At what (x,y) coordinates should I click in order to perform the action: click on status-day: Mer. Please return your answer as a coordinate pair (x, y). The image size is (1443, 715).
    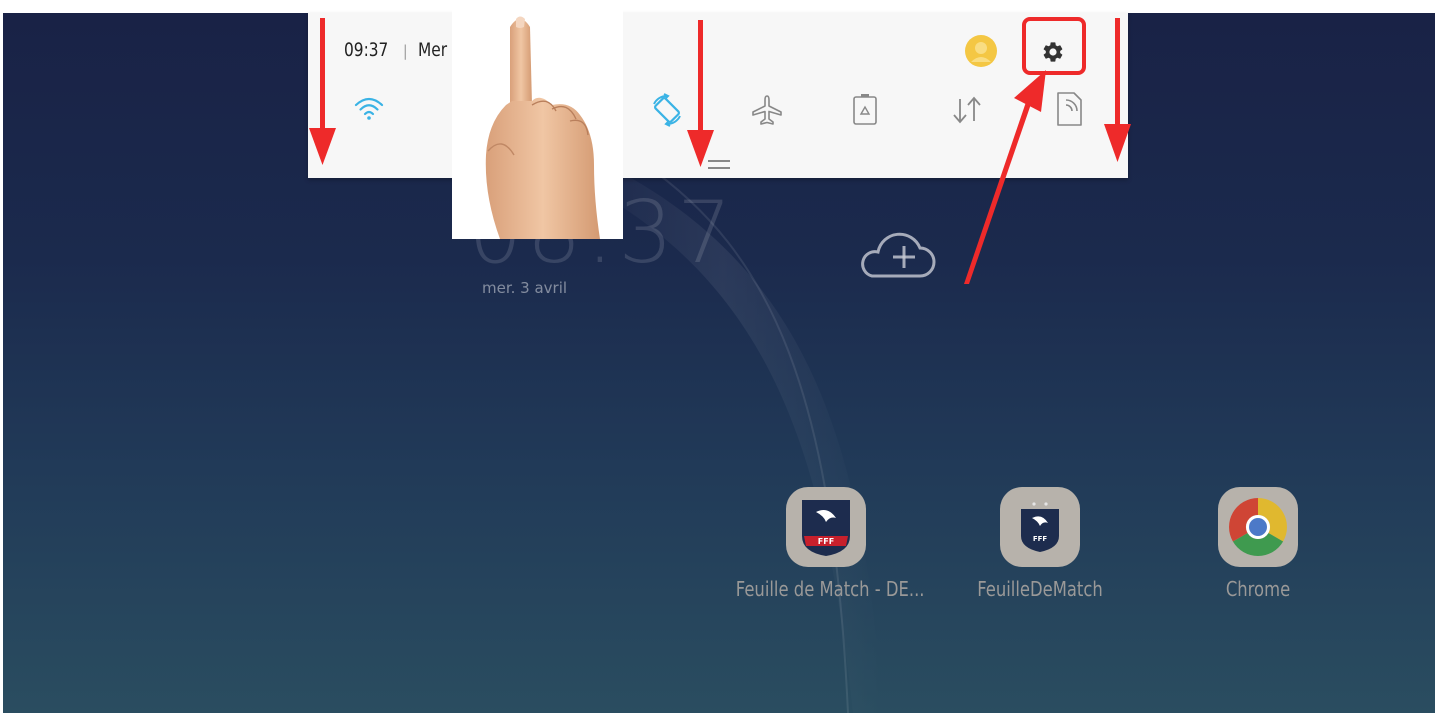
    Looking at the image, I should click on (433, 50).